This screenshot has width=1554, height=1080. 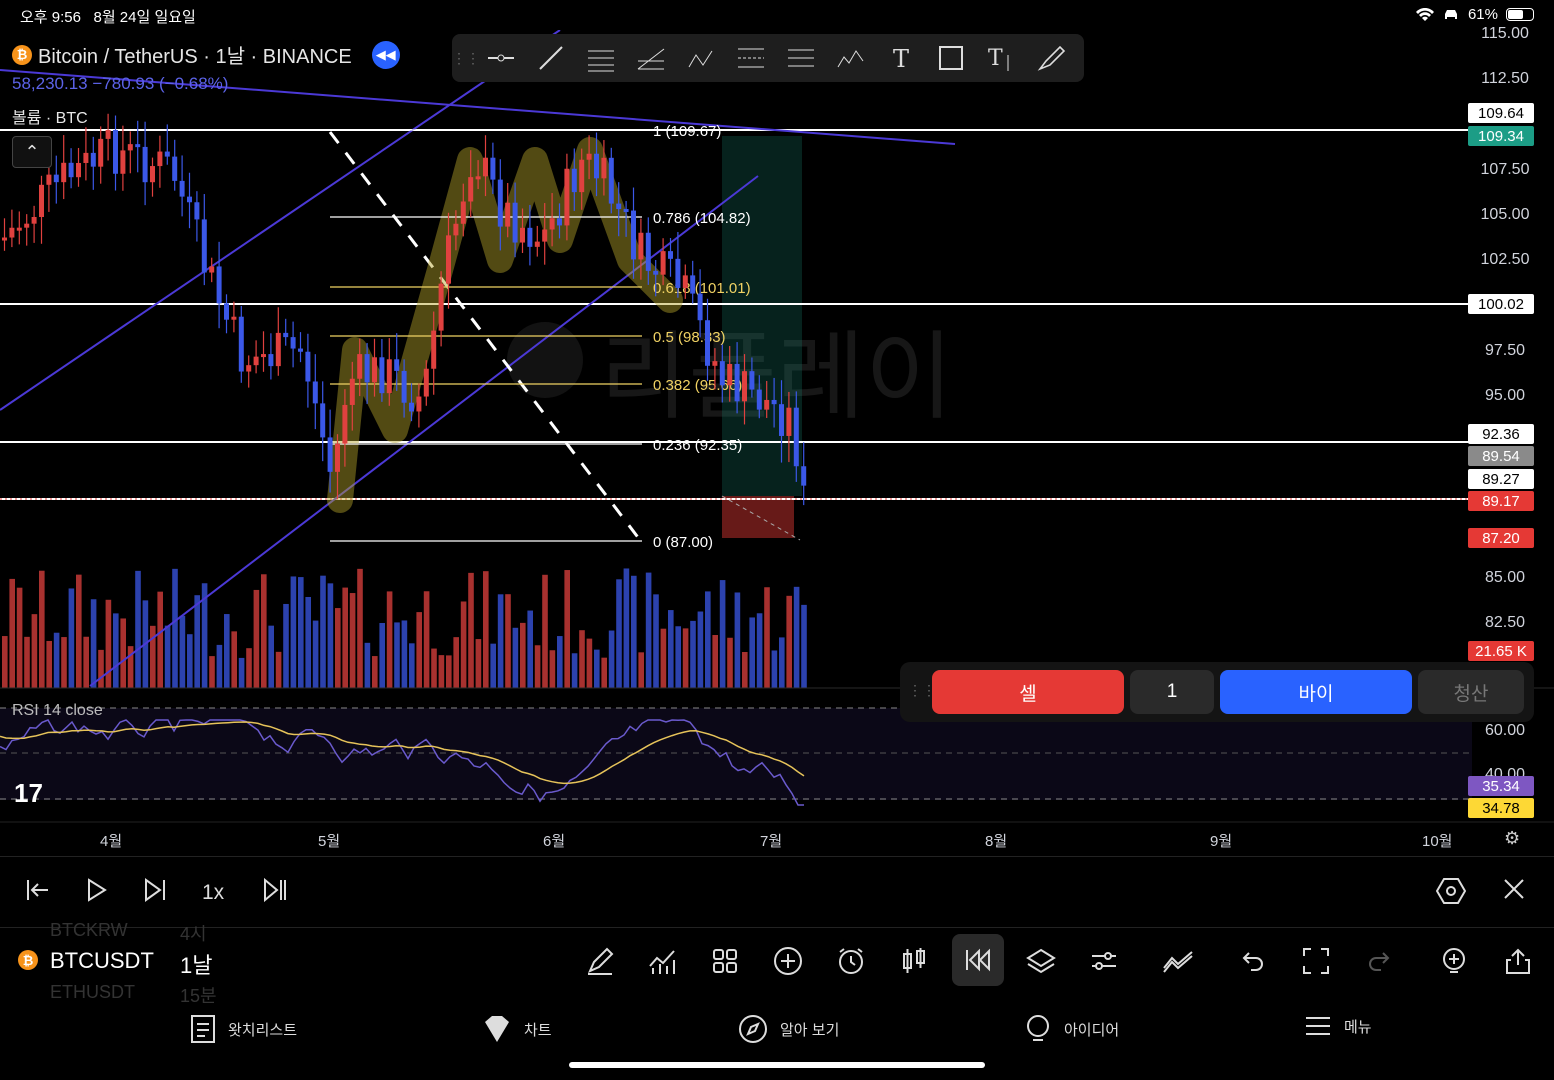 I want to click on share-icon, so click(x=1518, y=961).